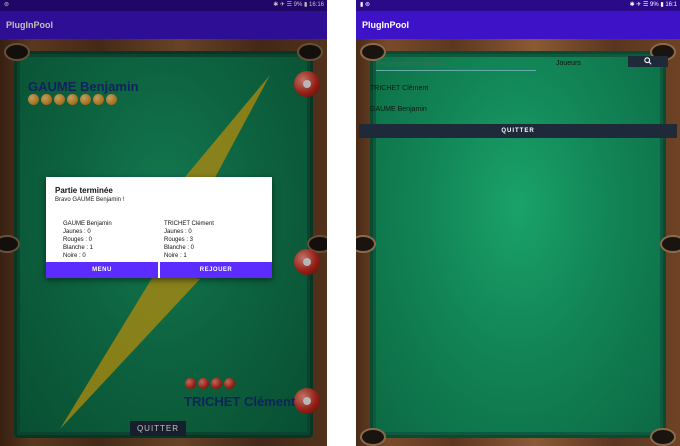 The image size is (680, 446). What do you see at coordinates (216, 270) in the screenshot?
I see `replay-button: REJOUER` at bounding box center [216, 270].